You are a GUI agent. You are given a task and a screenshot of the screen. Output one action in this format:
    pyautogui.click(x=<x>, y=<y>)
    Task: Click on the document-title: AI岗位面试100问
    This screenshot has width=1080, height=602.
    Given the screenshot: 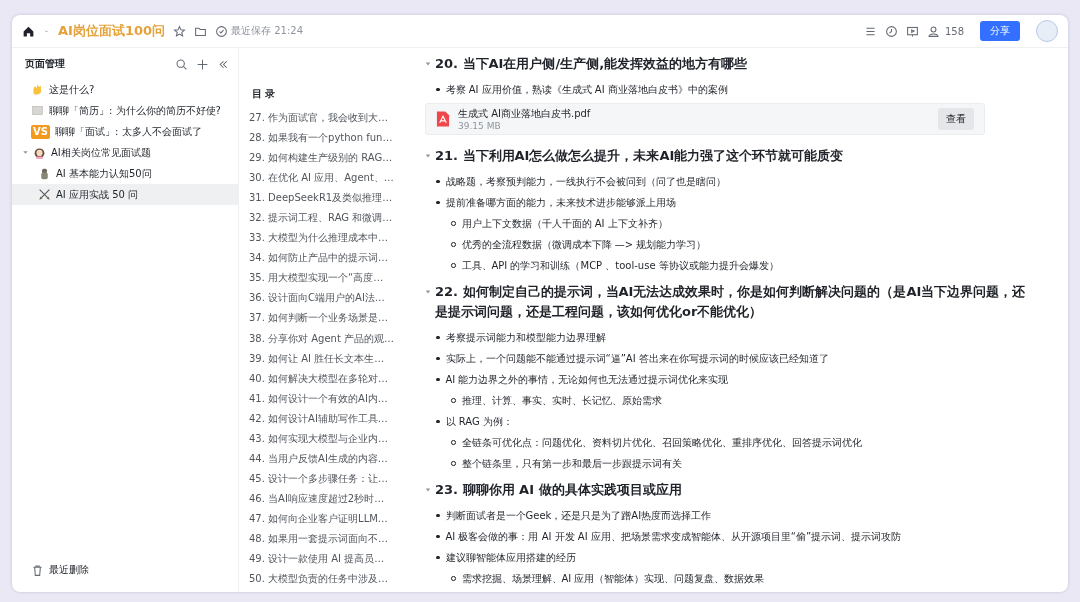 What is the action you would take?
    pyautogui.click(x=112, y=31)
    